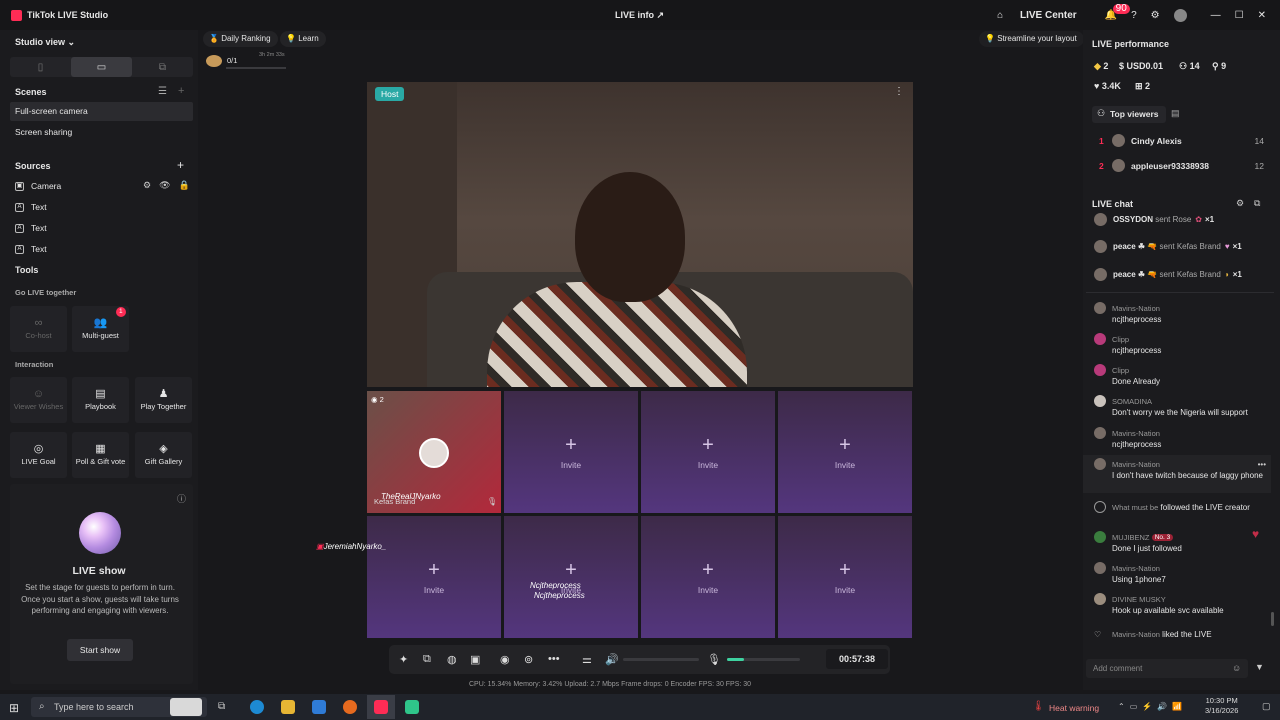  Describe the element at coordinates (162, 91) in the screenshot. I see `list-icon: ☰` at that location.